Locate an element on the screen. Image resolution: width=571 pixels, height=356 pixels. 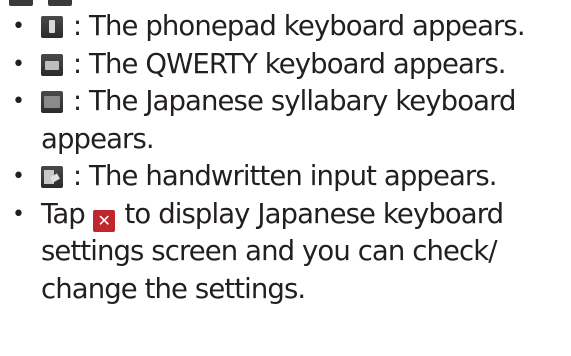
handwritten-description: : The handwritten input appears. is located at coordinates (285, 176).